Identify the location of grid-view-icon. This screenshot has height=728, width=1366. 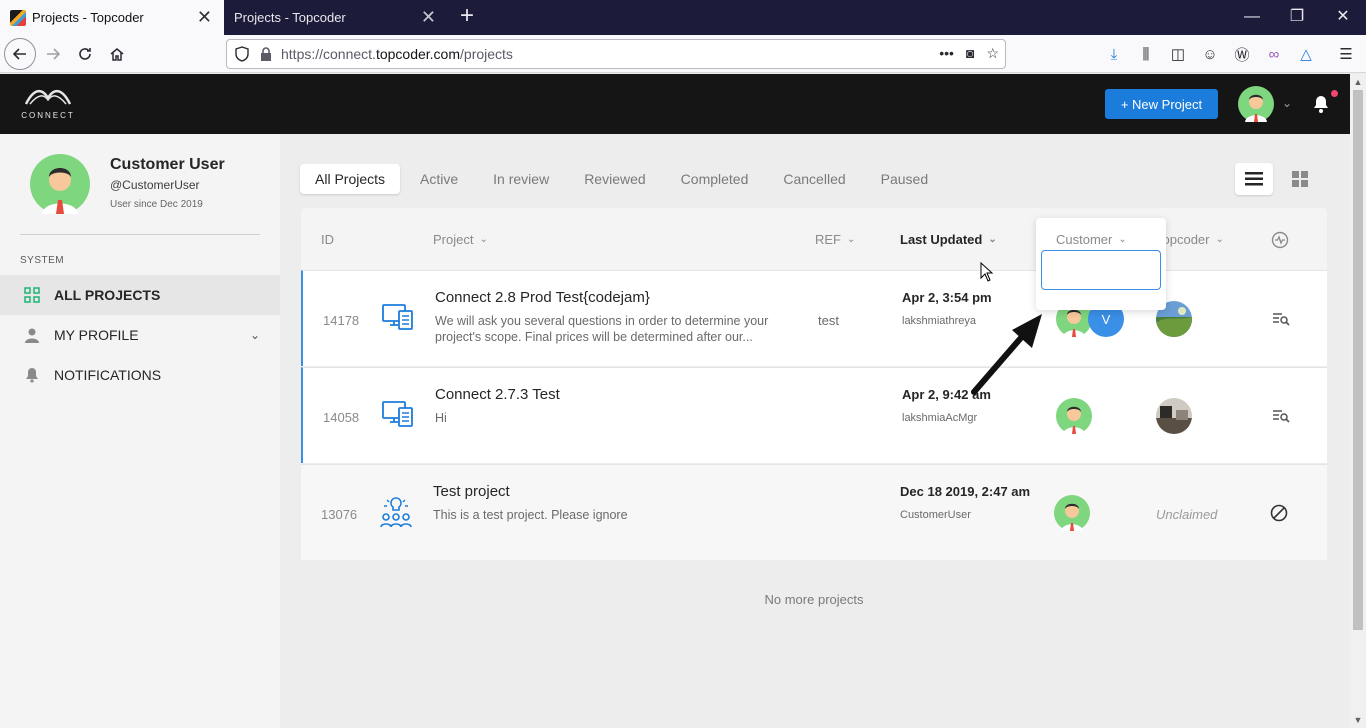
(1300, 179).